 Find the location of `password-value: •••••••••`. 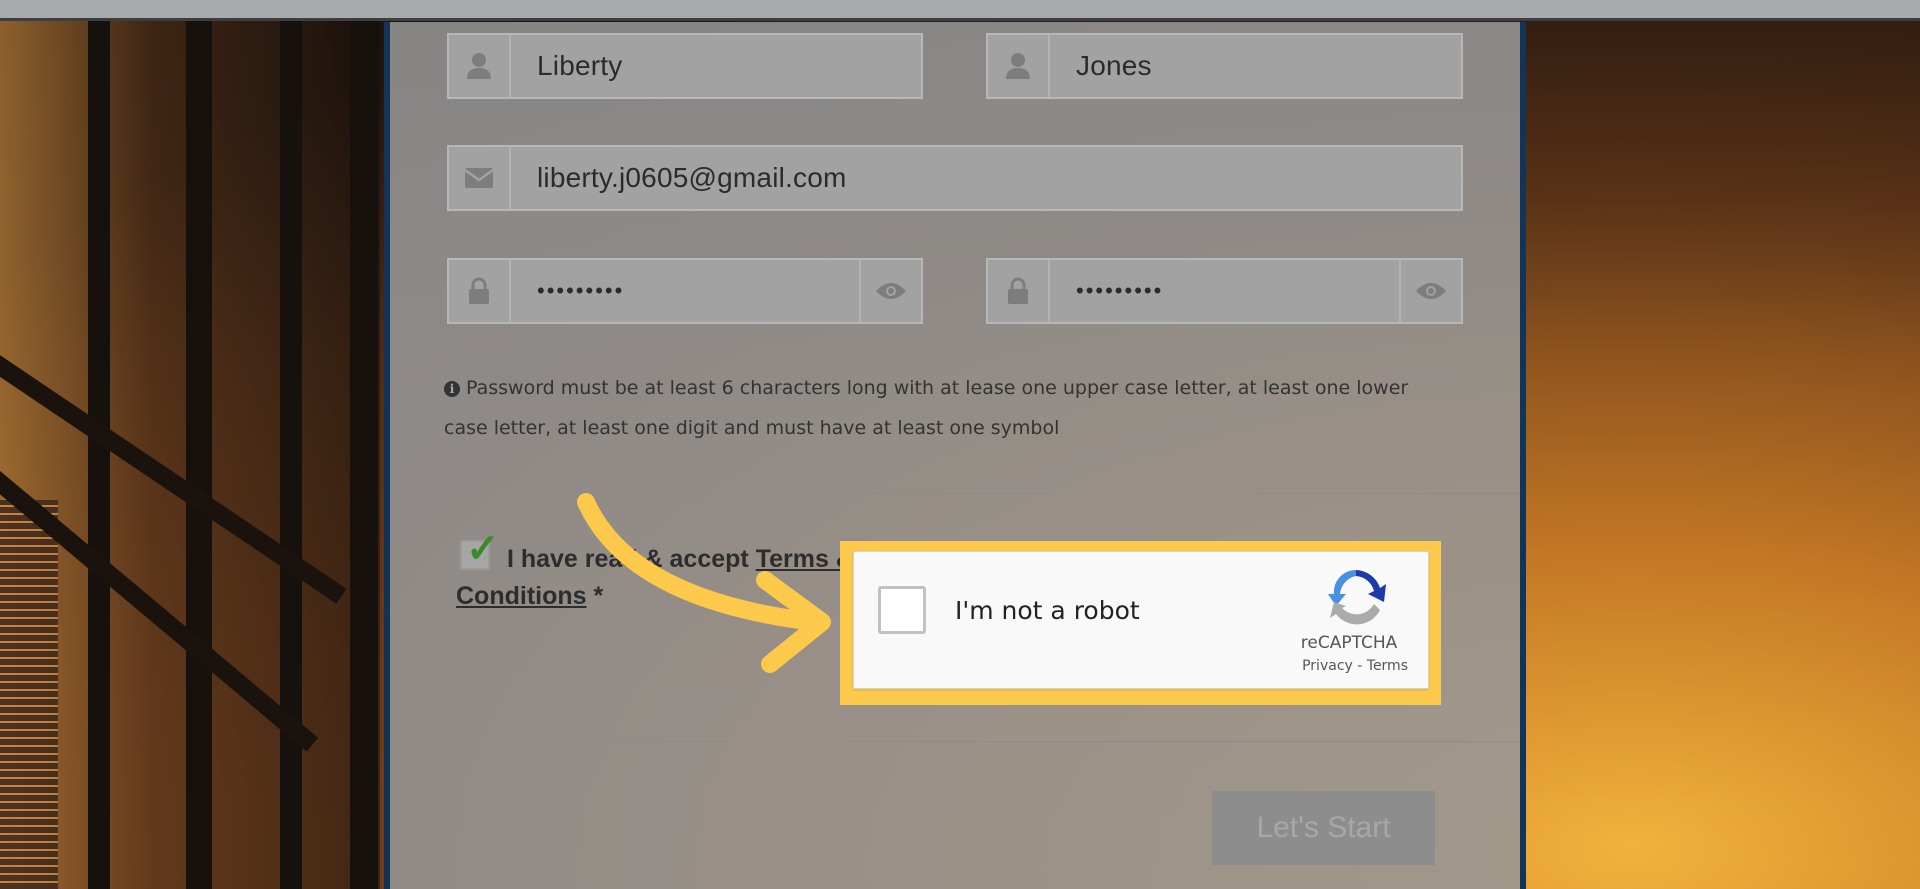

password-value: ••••••••• is located at coordinates (581, 290).